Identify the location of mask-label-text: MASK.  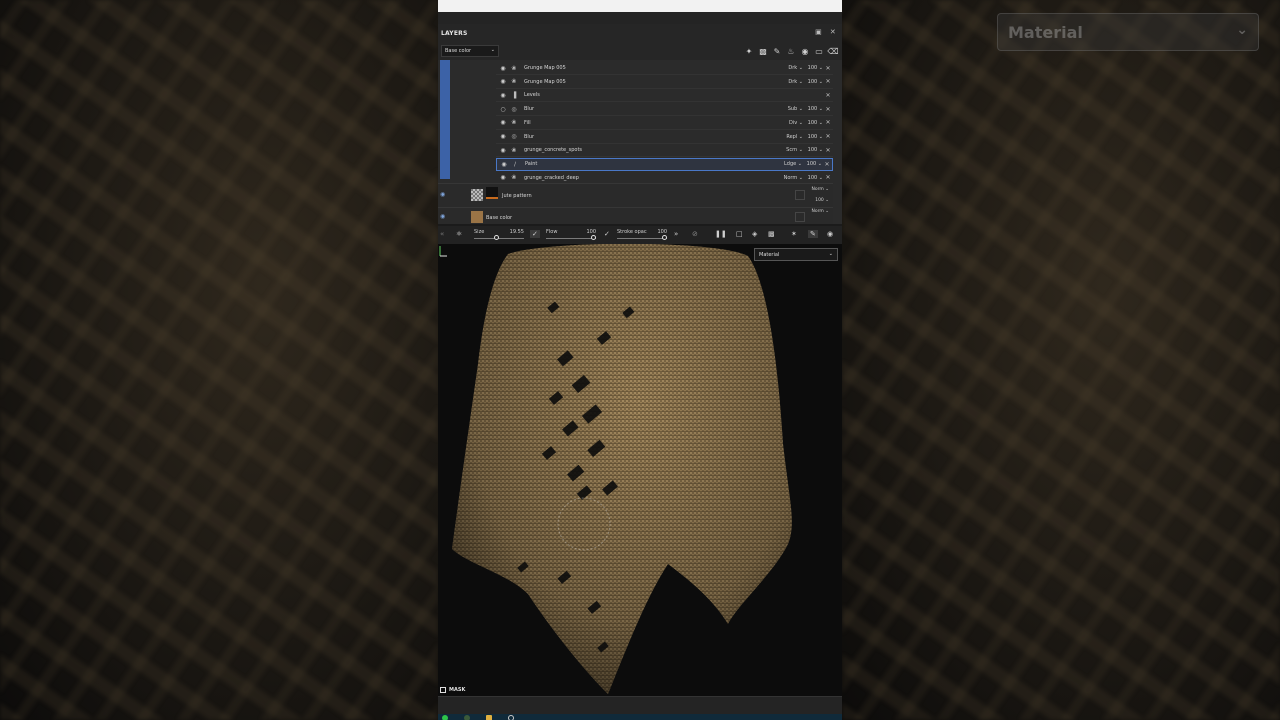
(457, 690).